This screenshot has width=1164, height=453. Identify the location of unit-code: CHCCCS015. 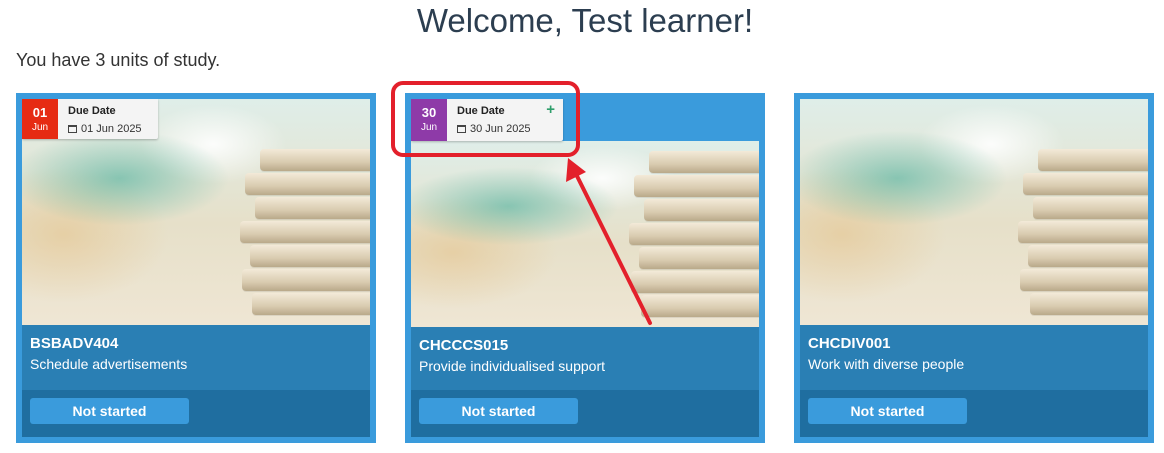
(464, 345).